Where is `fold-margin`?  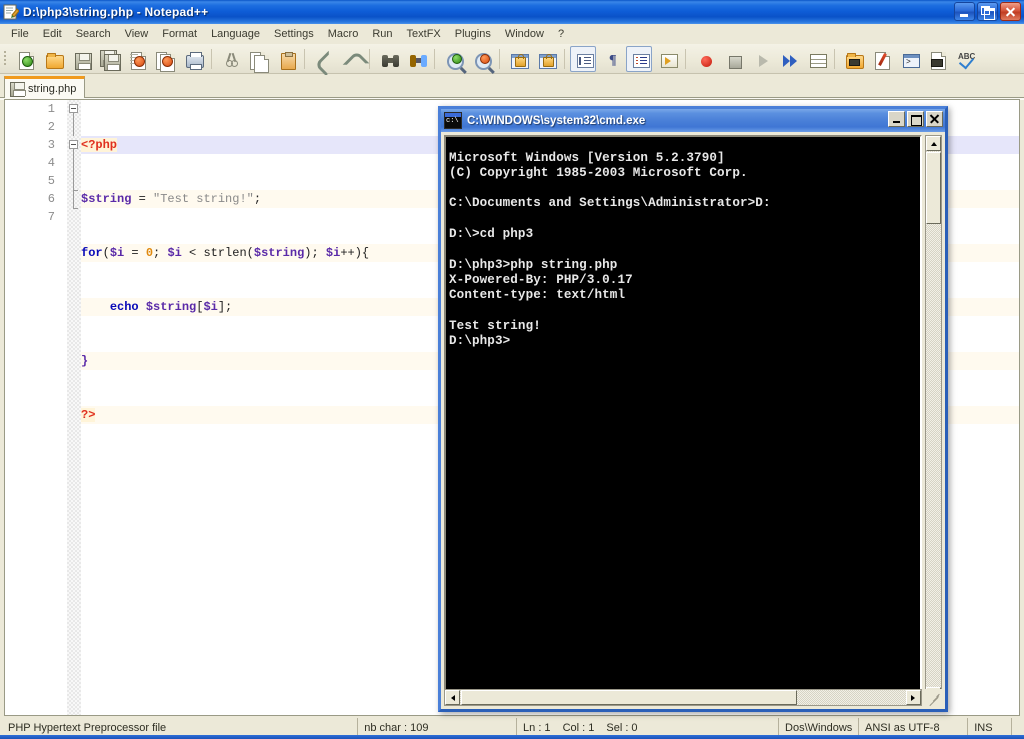
fold-margin is located at coordinates (74, 407).